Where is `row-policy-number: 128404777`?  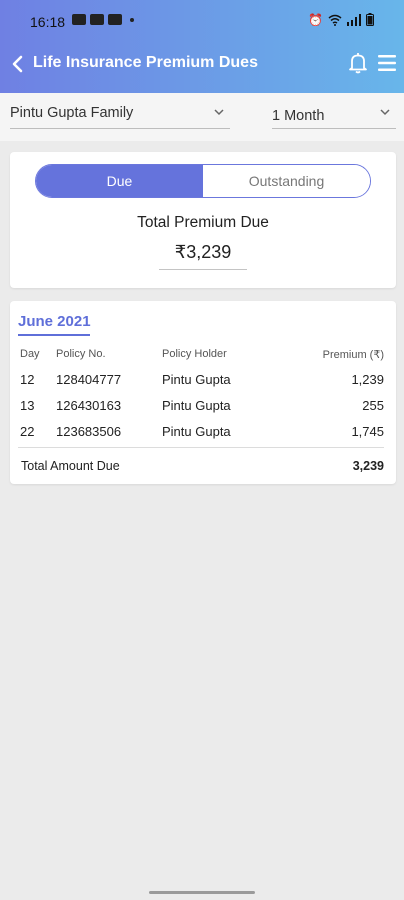
row-policy-number: 128404777 is located at coordinates (89, 379).